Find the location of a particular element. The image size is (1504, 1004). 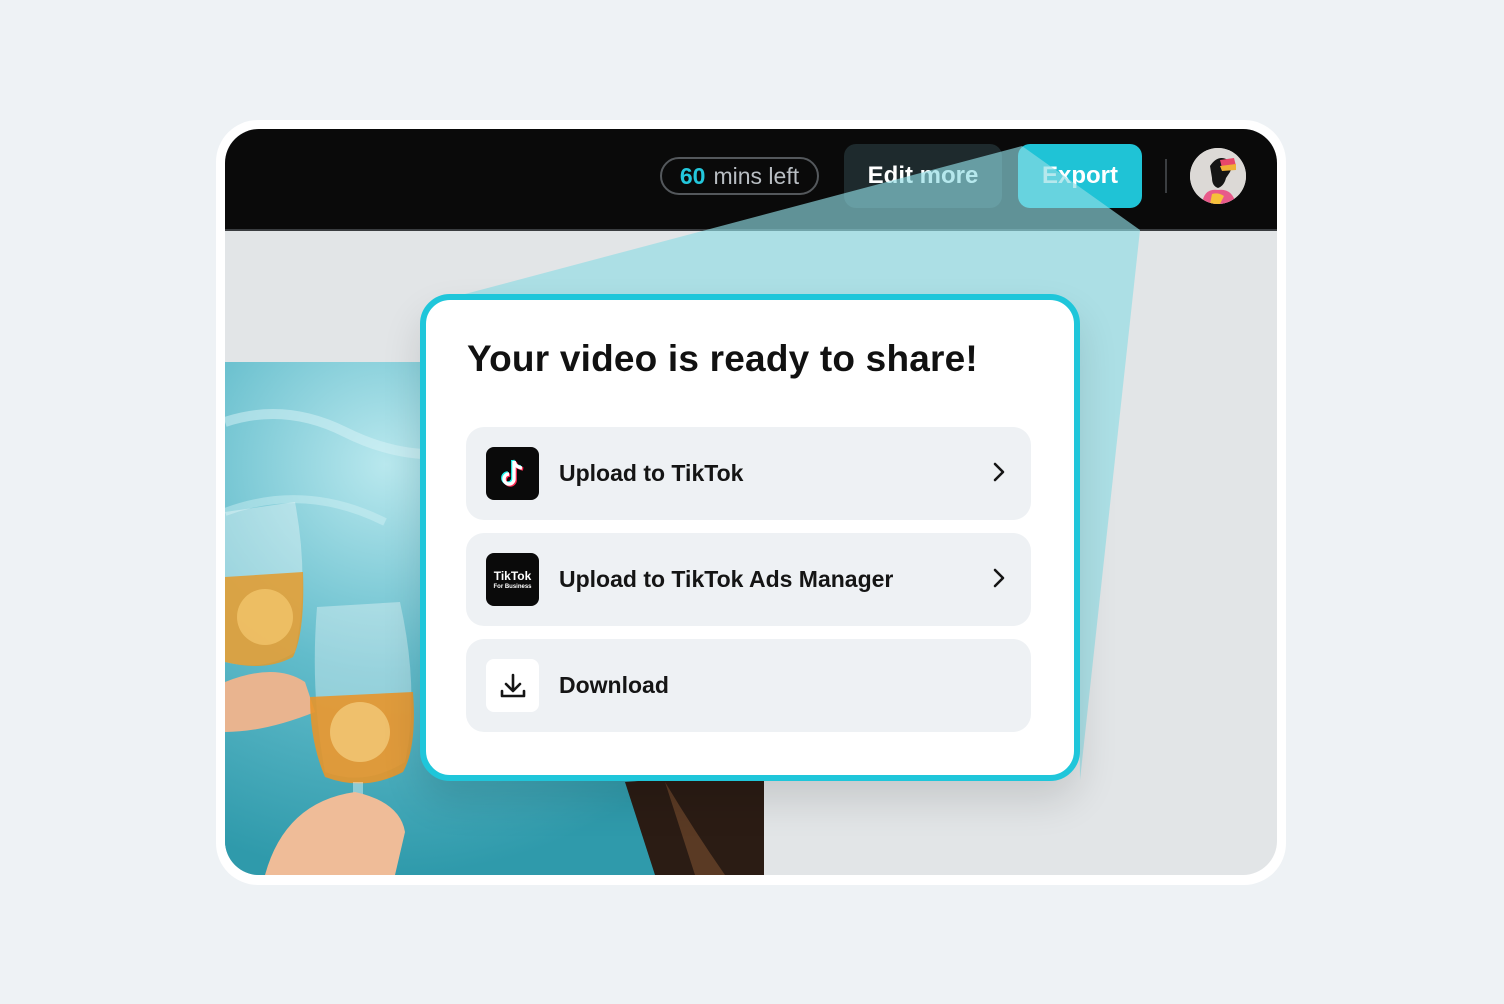

upload-ads-manager-label: Upload to TikTok Ads Manager is located at coordinates (726, 579).